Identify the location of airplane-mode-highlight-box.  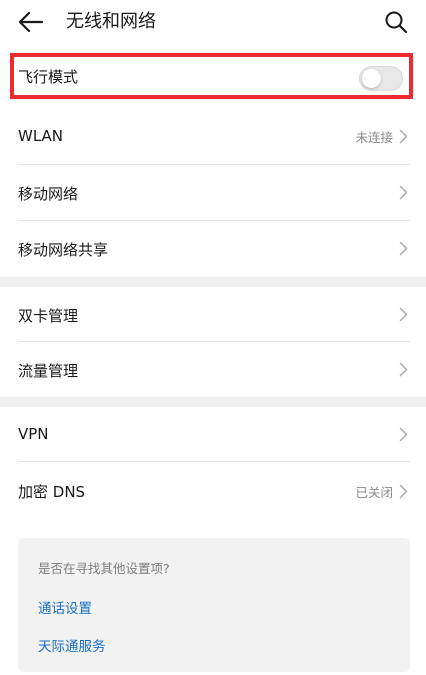
(211, 76).